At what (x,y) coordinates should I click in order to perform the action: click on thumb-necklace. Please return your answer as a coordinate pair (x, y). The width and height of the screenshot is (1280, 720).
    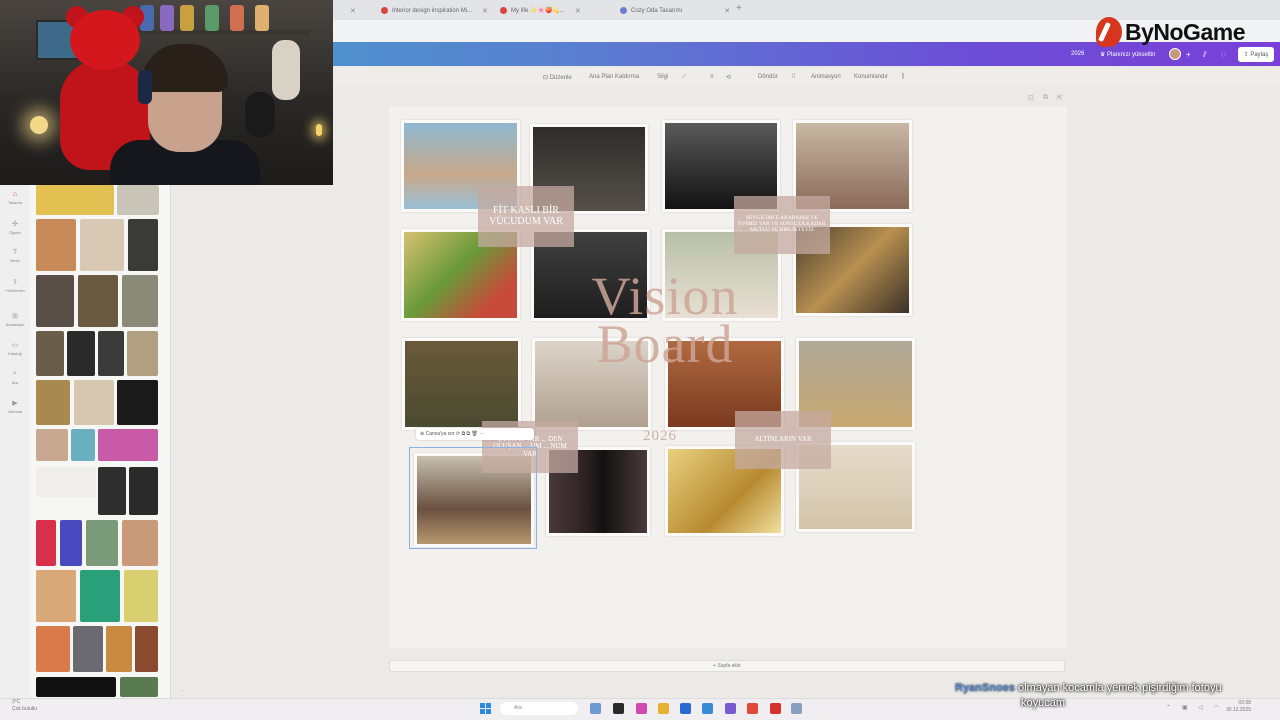
    Looking at the image, I should click on (56, 245).